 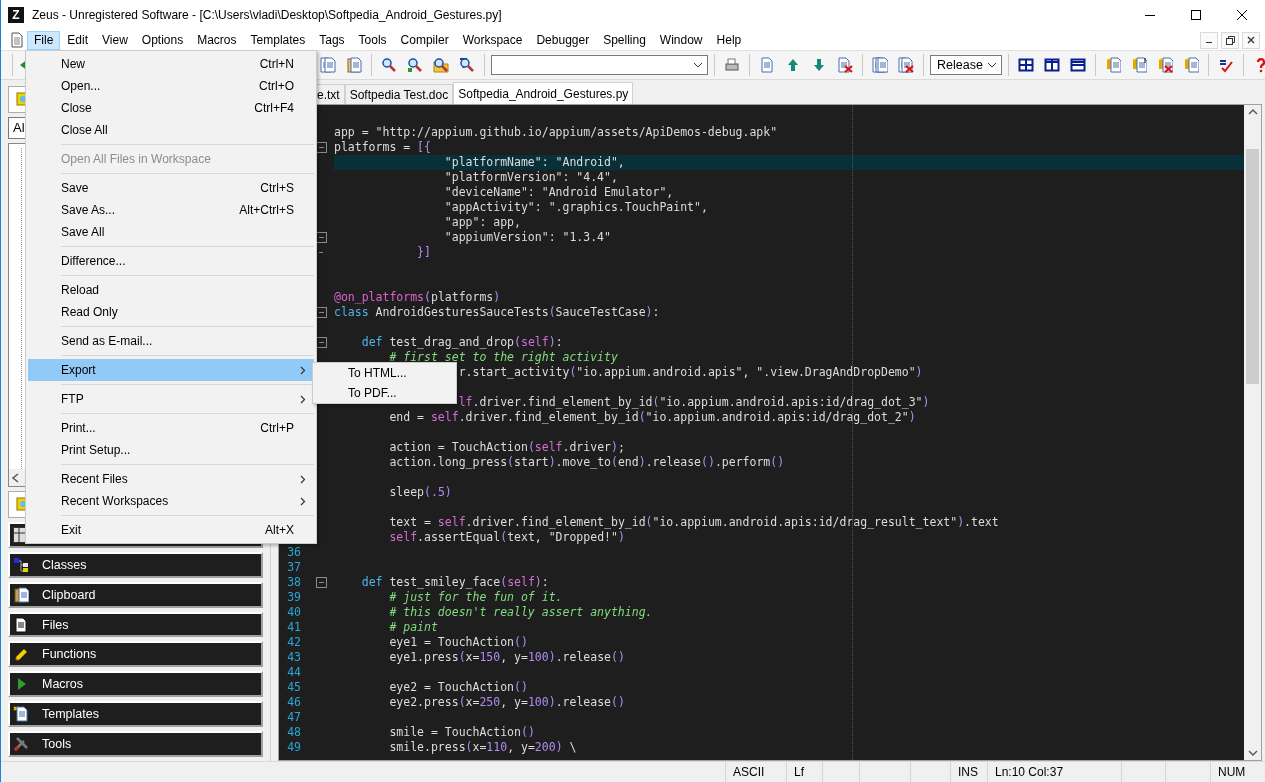 What do you see at coordinates (624, 40) in the screenshot?
I see `menu-item: Spelling` at bounding box center [624, 40].